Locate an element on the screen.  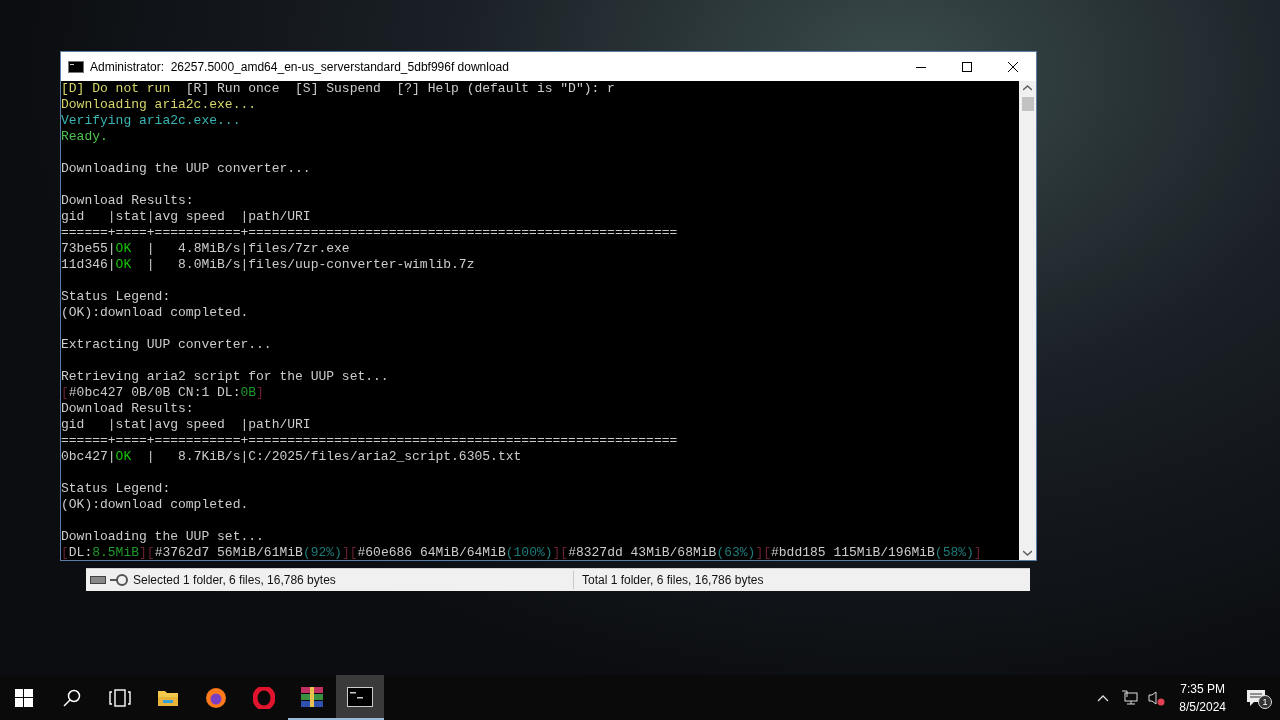
maximize-icon is located at coordinates (967, 66).